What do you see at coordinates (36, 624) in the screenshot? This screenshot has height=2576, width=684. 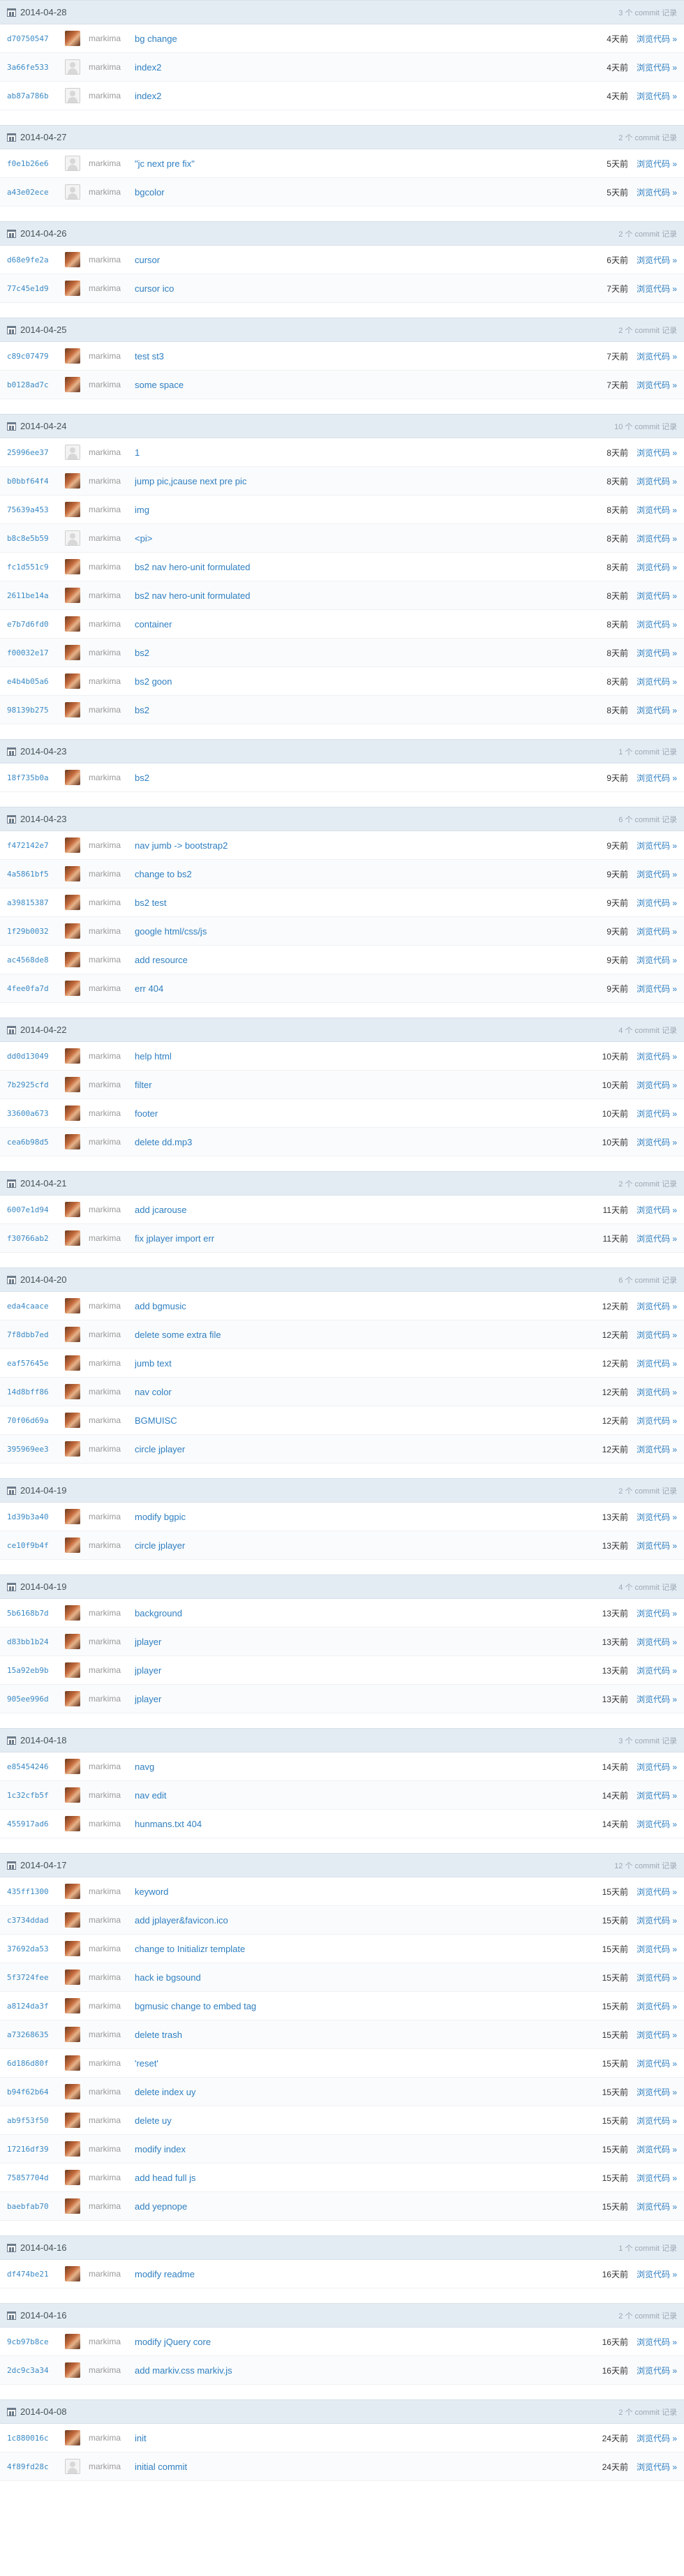 I see `commit-sha-link: e7b7d6fd0` at bounding box center [36, 624].